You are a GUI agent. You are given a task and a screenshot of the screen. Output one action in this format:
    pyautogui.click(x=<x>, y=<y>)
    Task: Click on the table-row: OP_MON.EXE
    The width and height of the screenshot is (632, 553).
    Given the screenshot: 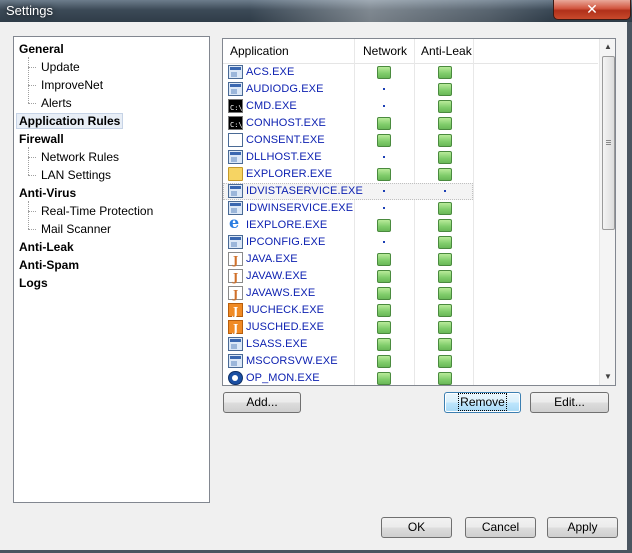 What is the action you would take?
    pyautogui.click(x=410, y=377)
    